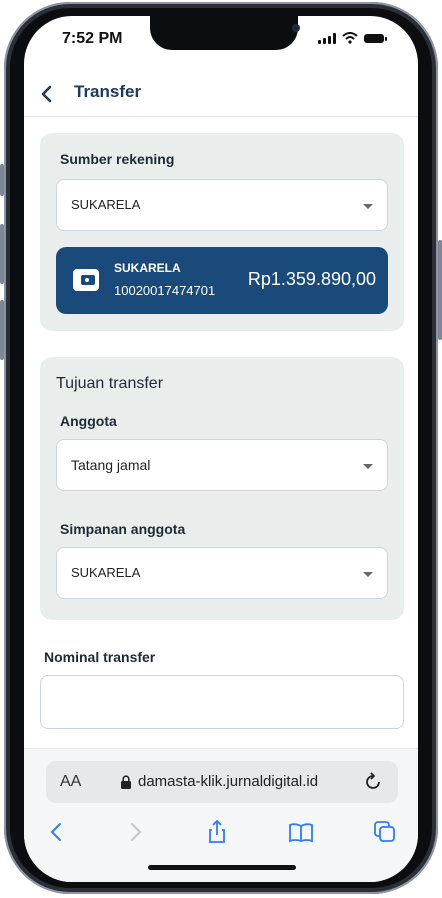 This screenshot has height=898, width=442. Describe the element at coordinates (222, 867) in the screenshot. I see `home-indicator` at that location.